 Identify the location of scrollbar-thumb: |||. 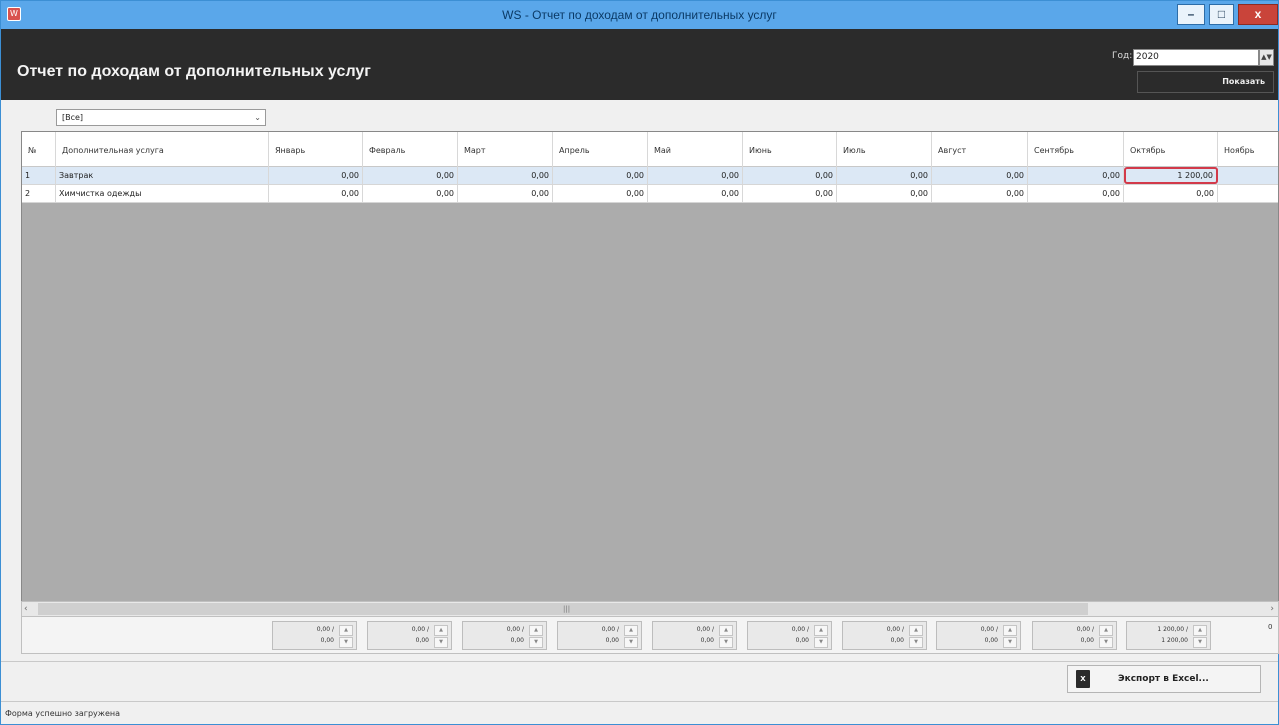
(563, 609).